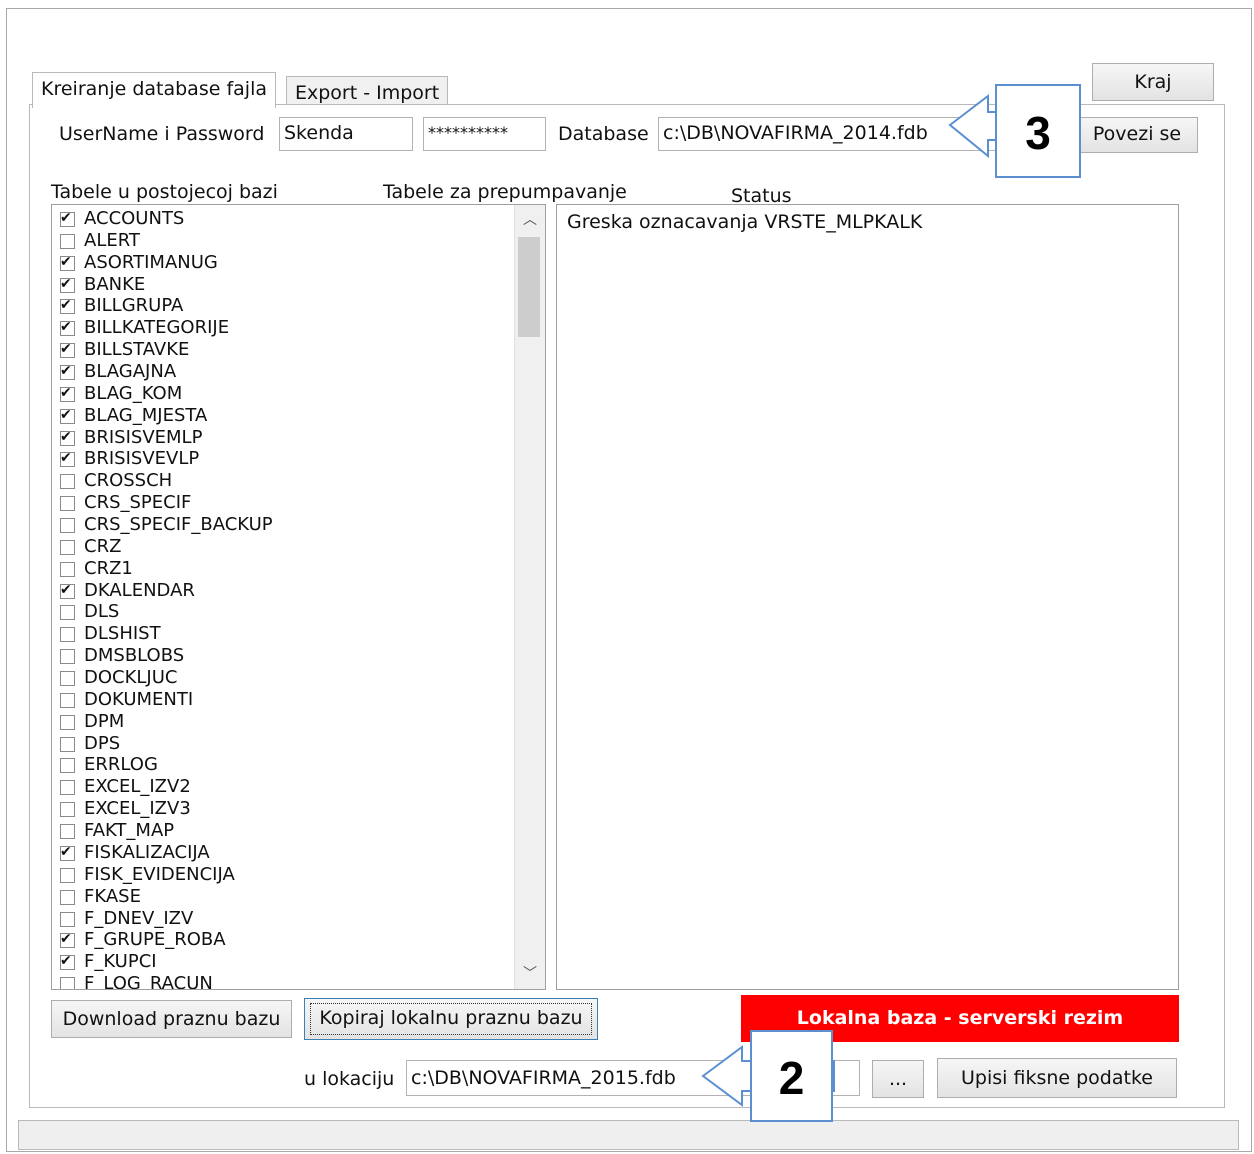 This screenshot has height=1154, width=1254. I want to click on table-name-label: CROSSCH, so click(128, 481).